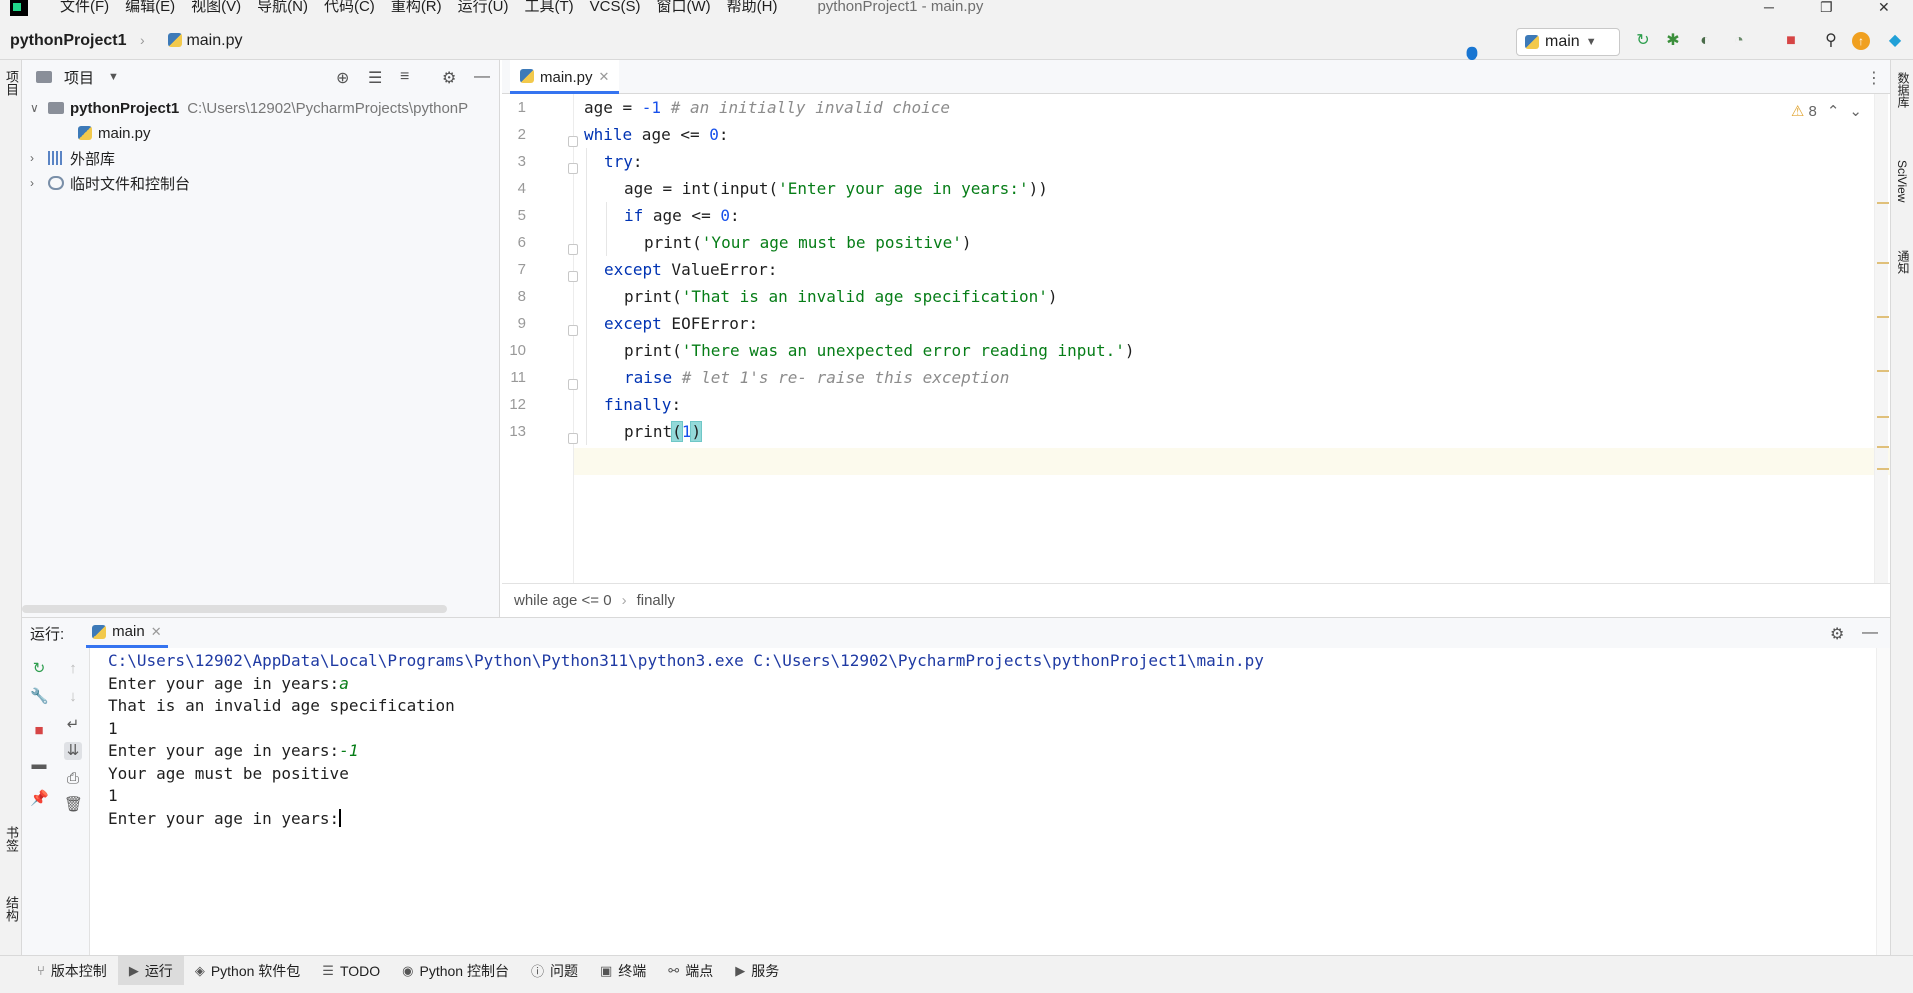 The width and height of the screenshot is (1913, 993). What do you see at coordinates (114, 133) in the screenshot?
I see `tree-item-main-py: main.py` at bounding box center [114, 133].